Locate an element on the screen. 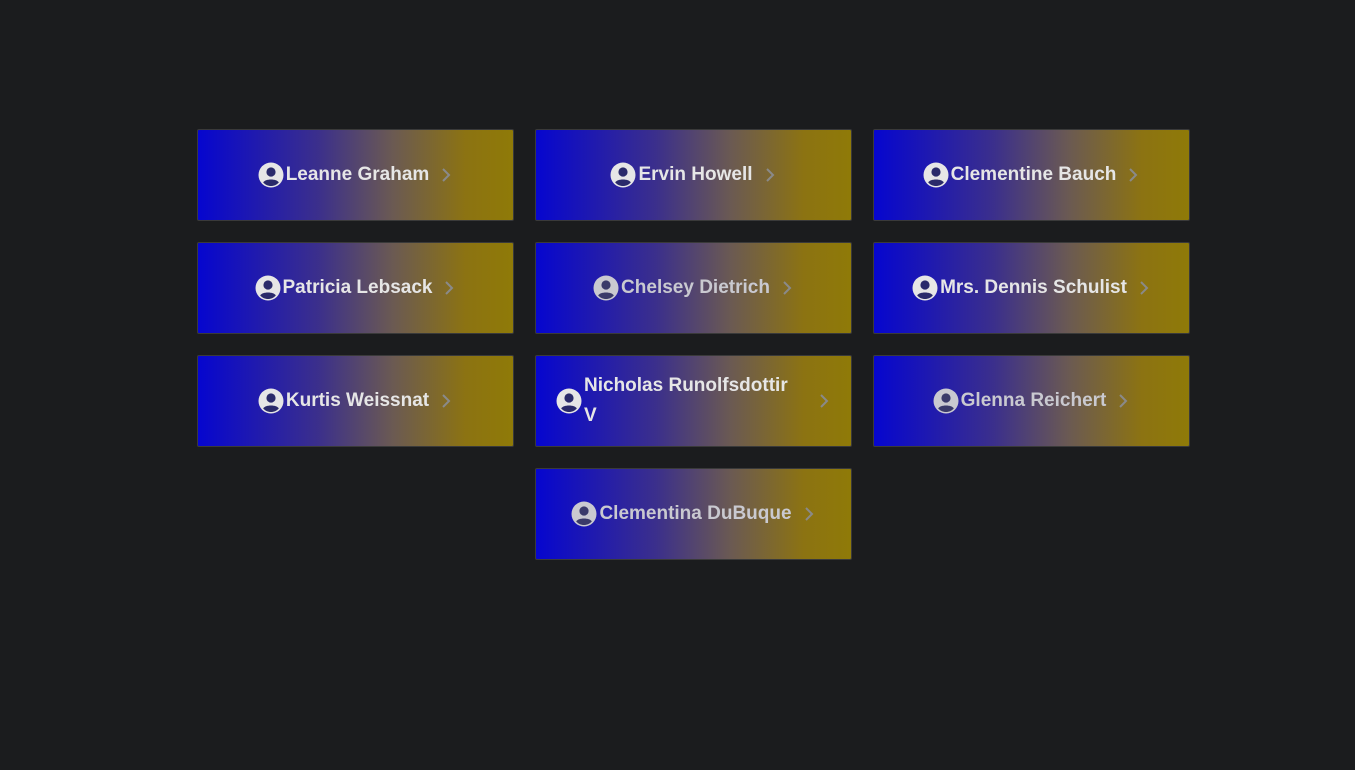 The height and width of the screenshot is (770, 1355). user-name: Ervin Howell is located at coordinates (695, 174).